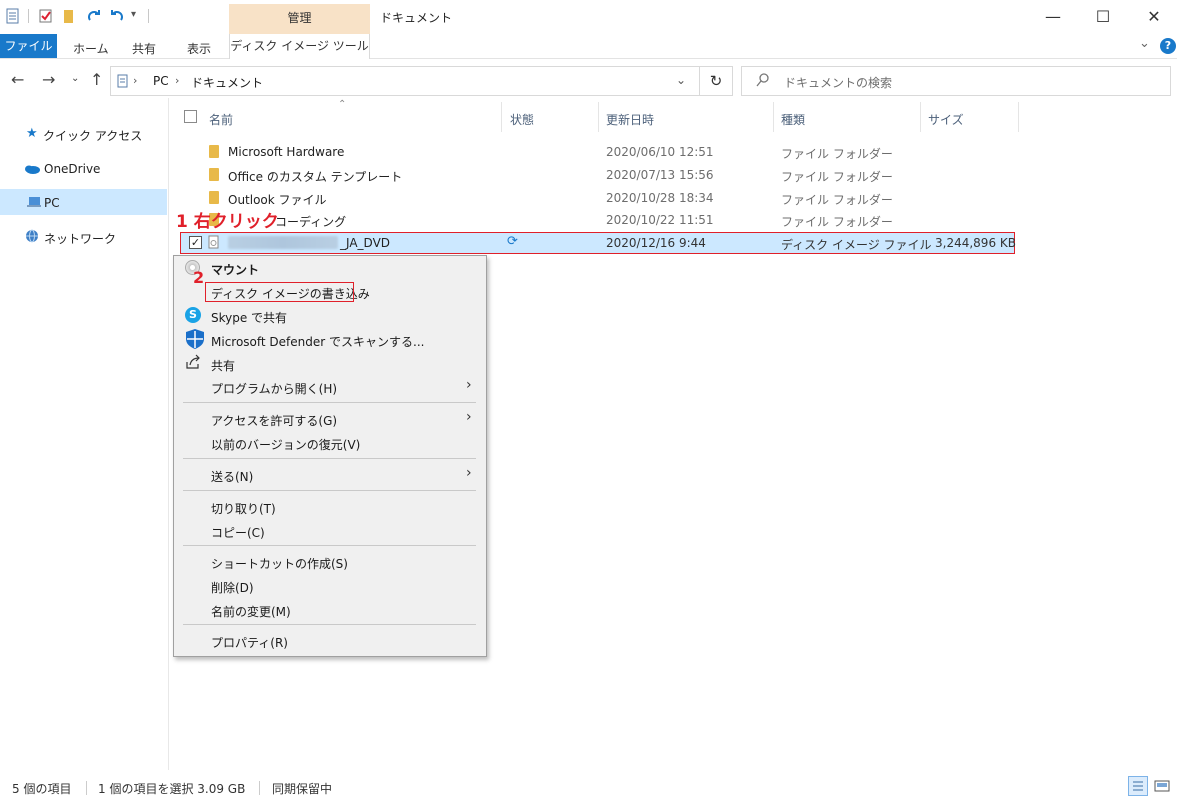  I want to click on nav-item-onedrive: OneDrive, so click(72, 169).